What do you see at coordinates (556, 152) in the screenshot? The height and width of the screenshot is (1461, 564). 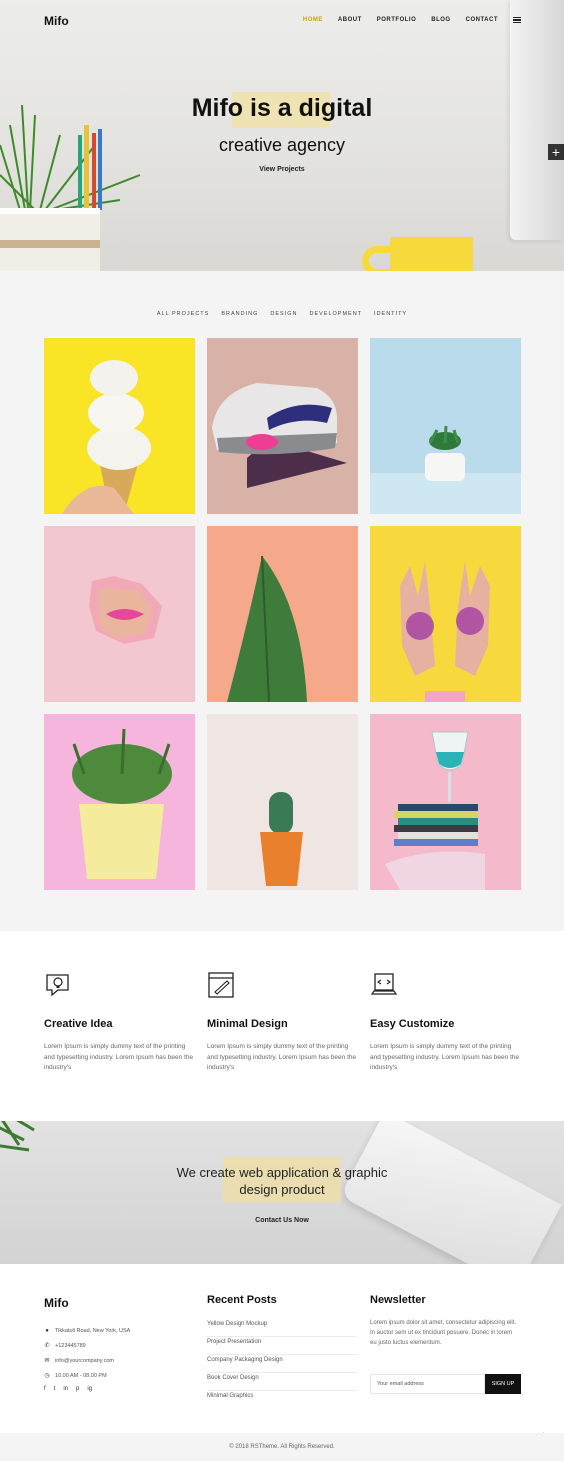 I see `plus-icon: +` at bounding box center [556, 152].